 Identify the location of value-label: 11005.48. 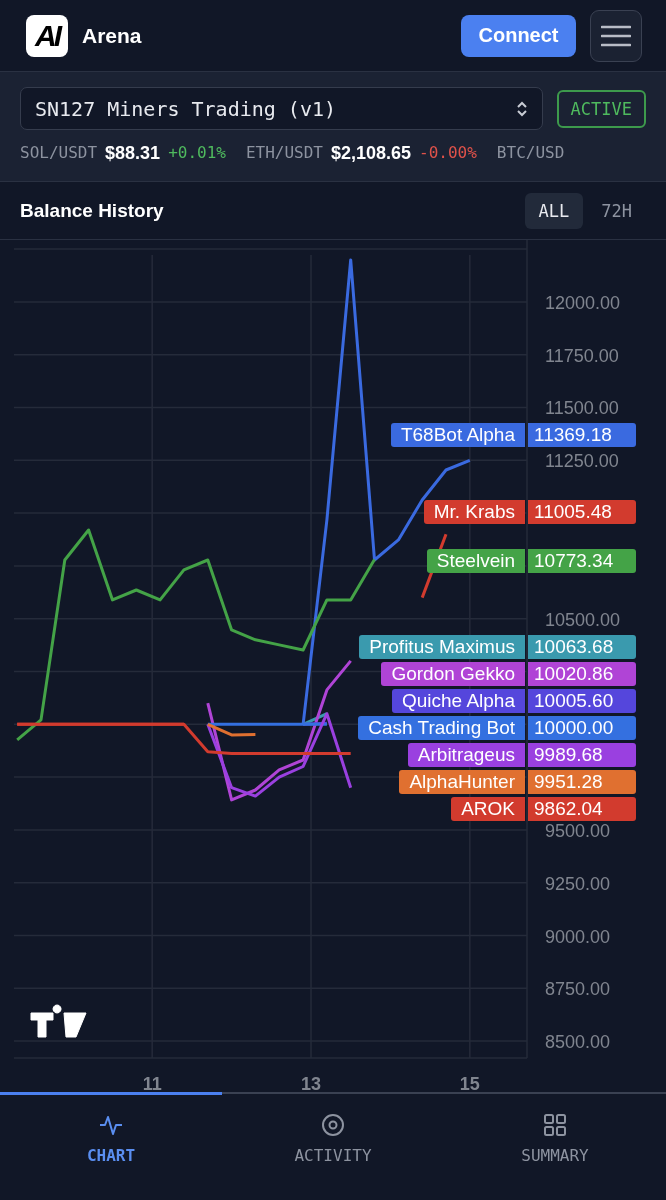
(582, 511).